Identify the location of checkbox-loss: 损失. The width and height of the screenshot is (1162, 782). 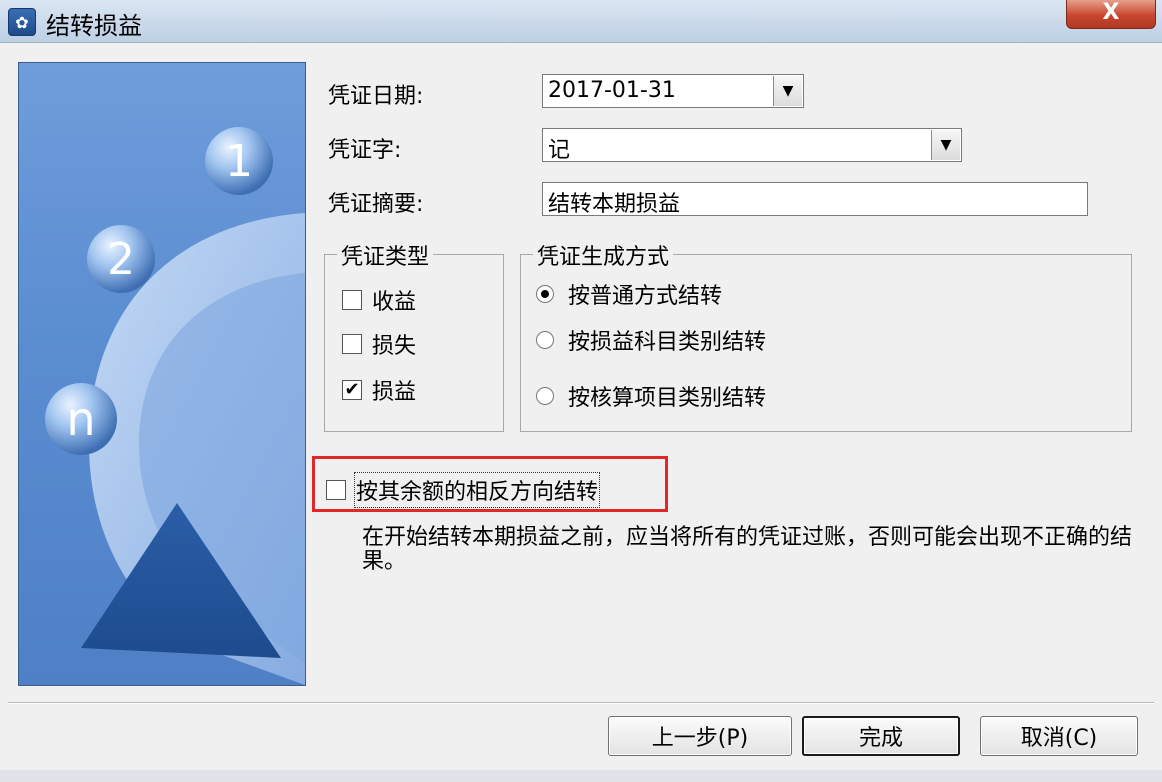
(379, 344).